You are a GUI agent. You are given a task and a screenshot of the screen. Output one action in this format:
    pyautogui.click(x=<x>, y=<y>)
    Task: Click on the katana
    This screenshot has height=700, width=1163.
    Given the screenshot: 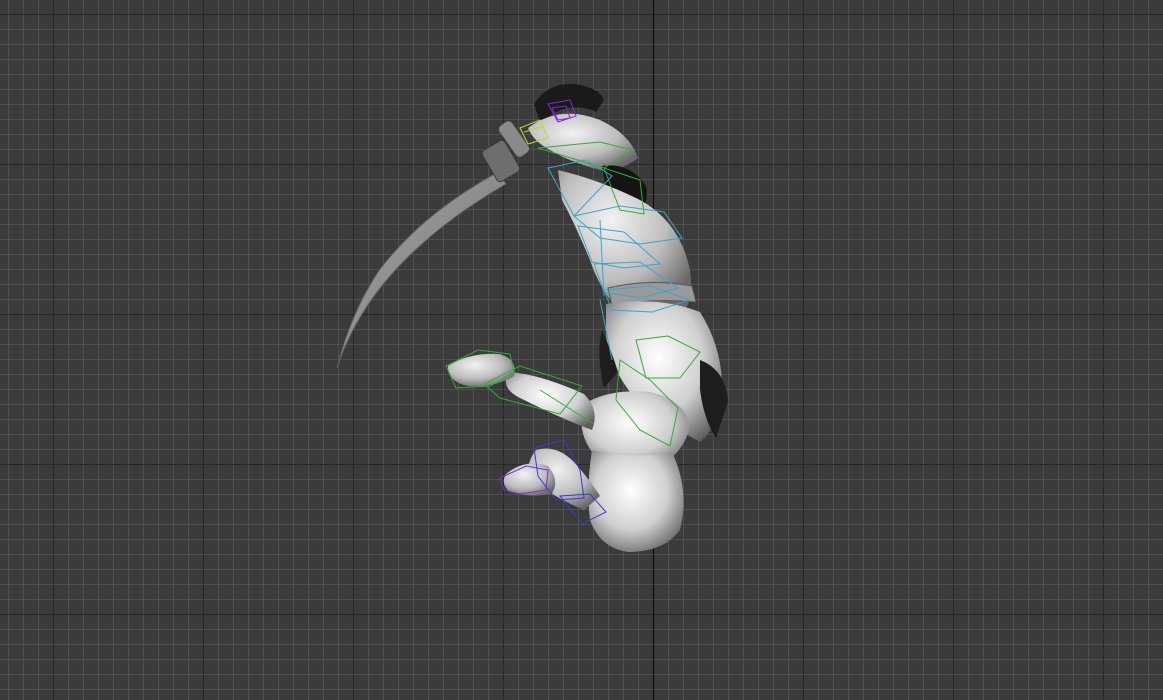 What is the action you would take?
    pyautogui.click(x=433, y=244)
    